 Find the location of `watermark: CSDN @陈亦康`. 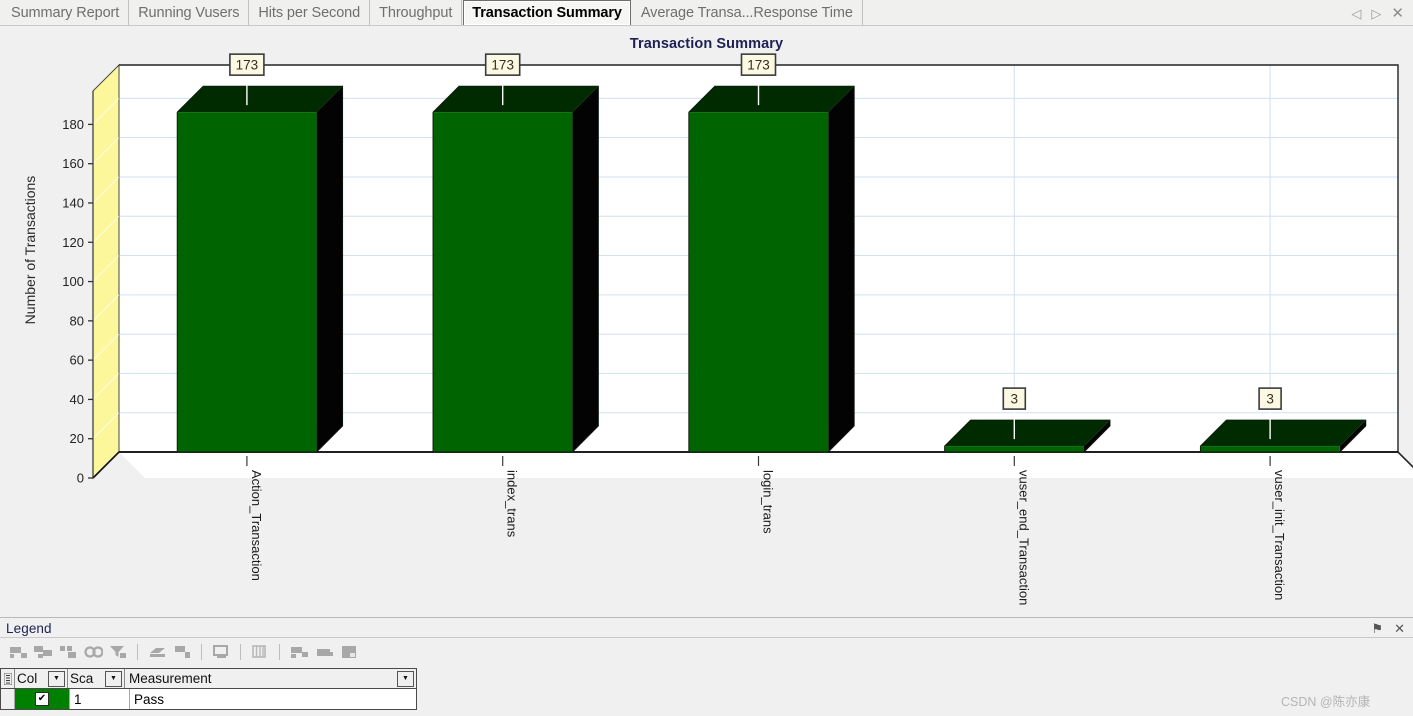

watermark: CSDN @陈亦康 is located at coordinates (1326, 702).